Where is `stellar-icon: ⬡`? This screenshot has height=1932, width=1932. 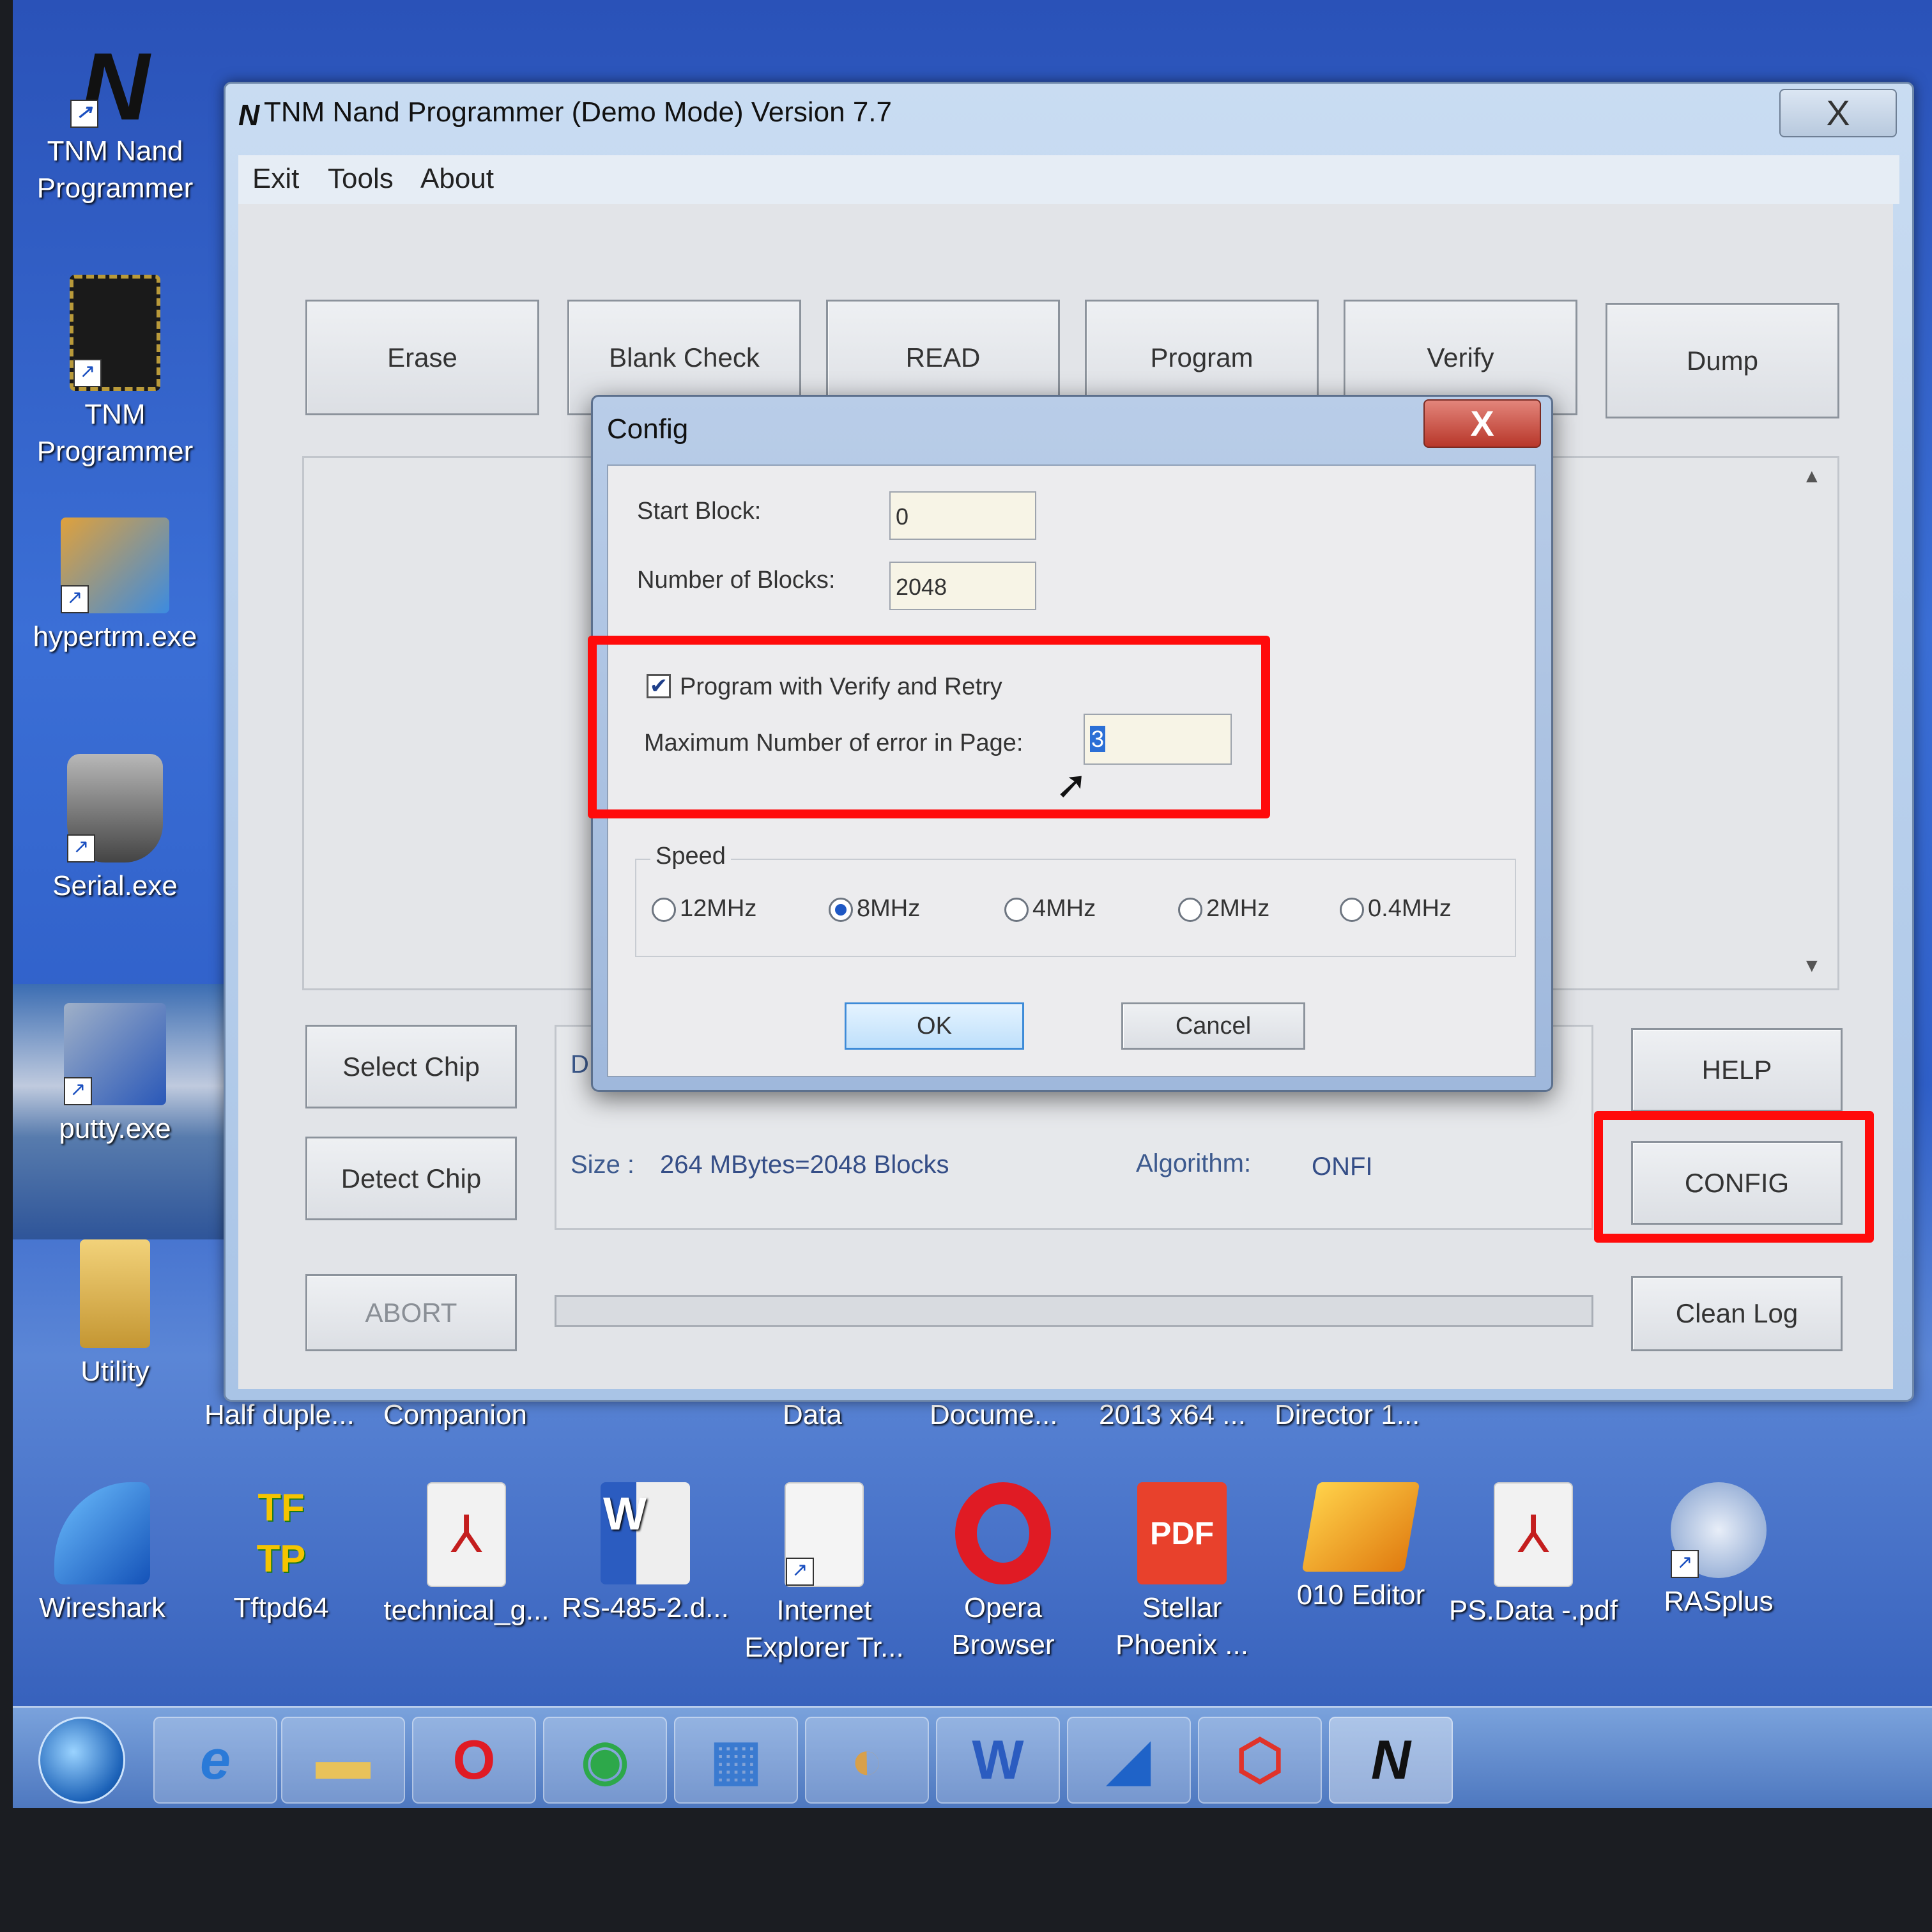
stellar-icon: ⬡ is located at coordinates (1260, 1760).